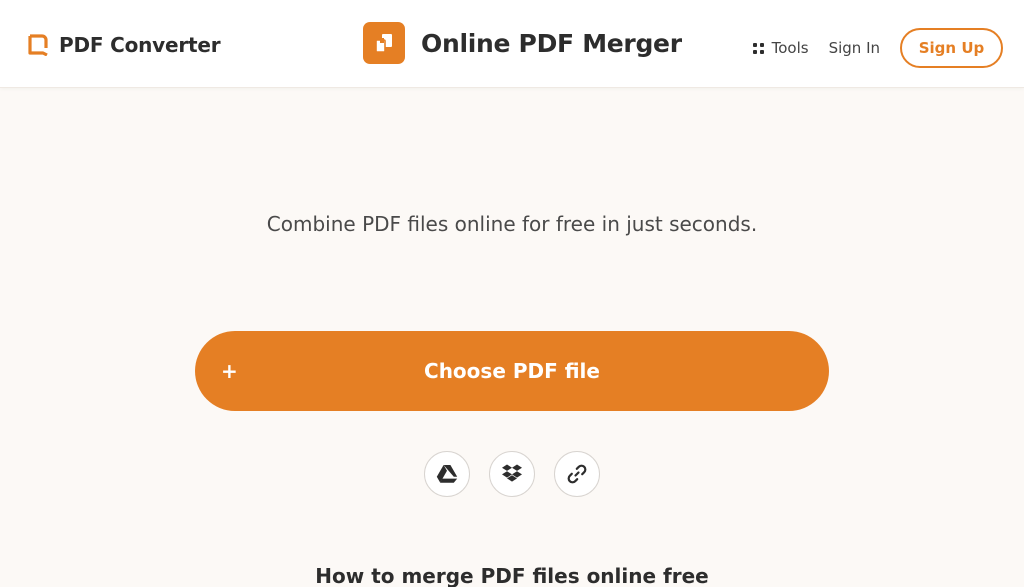  What do you see at coordinates (790, 48) in the screenshot?
I see `nav-tools-label: Tools` at bounding box center [790, 48].